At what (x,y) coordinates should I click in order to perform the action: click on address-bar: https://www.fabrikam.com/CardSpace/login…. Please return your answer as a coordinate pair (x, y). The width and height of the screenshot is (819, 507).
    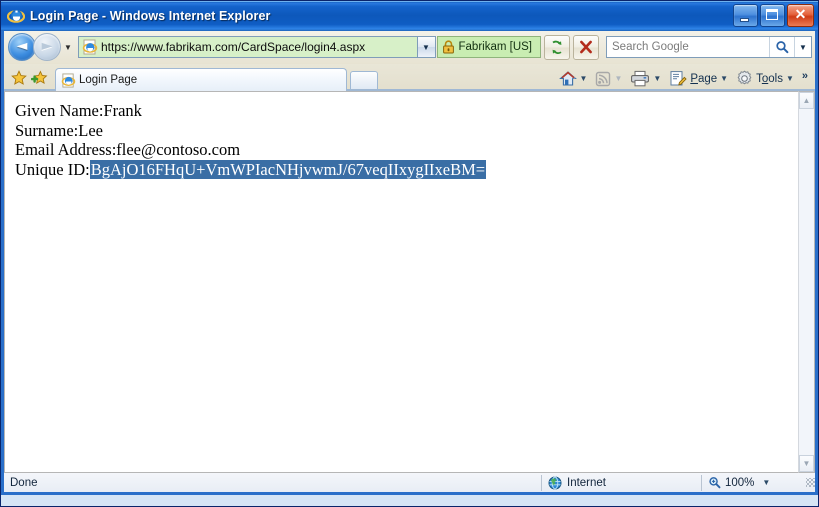
    Looking at the image, I should click on (257, 47).